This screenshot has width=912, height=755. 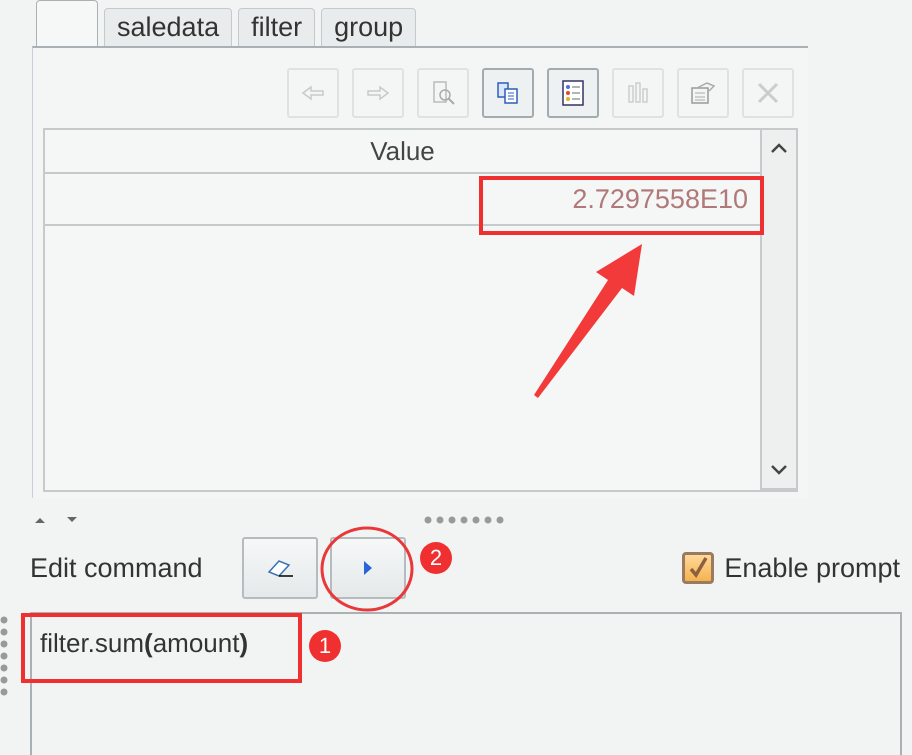 What do you see at coordinates (72, 520) in the screenshot?
I see `collapse-down-icon` at bounding box center [72, 520].